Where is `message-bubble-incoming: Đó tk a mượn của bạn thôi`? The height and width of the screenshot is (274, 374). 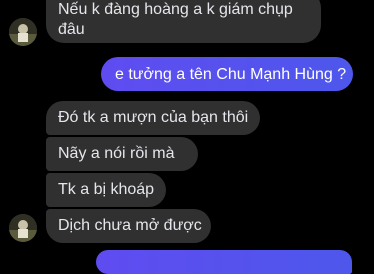
message-bubble-incoming: Đó tk a mượn của bạn thôi is located at coordinates (153, 118).